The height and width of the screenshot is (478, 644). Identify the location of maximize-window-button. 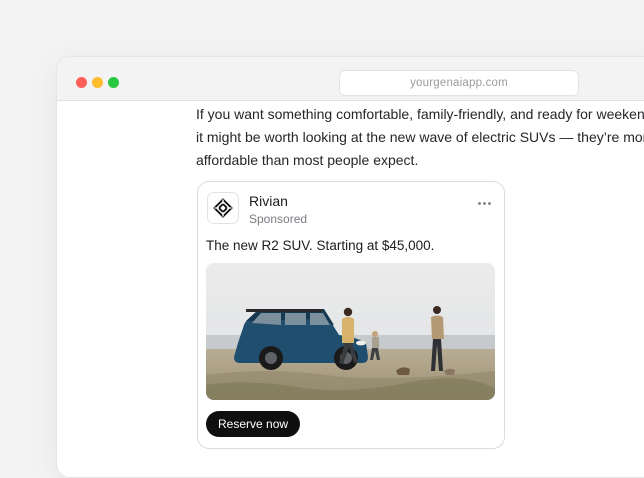
(113, 82).